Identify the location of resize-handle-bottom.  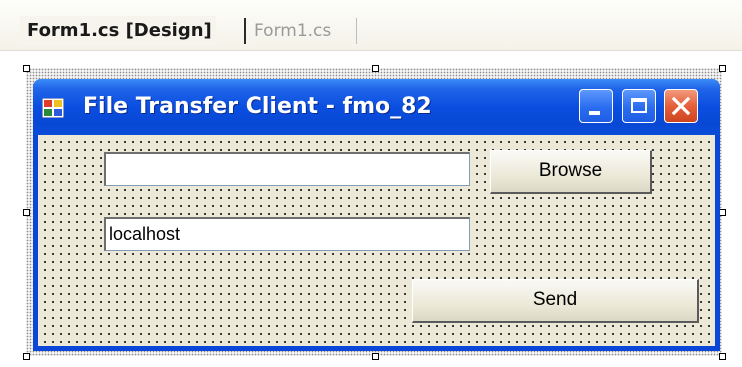
(375, 356).